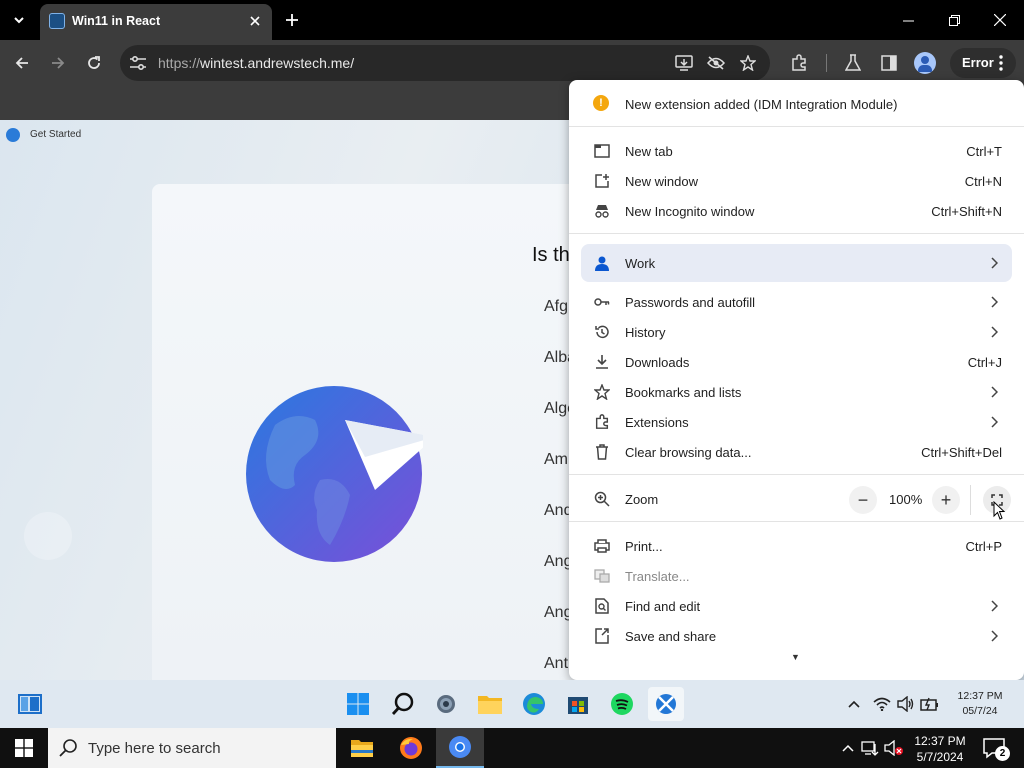 Image resolution: width=1024 pixels, height=768 pixels. I want to click on page-question: Is th, so click(551, 255).